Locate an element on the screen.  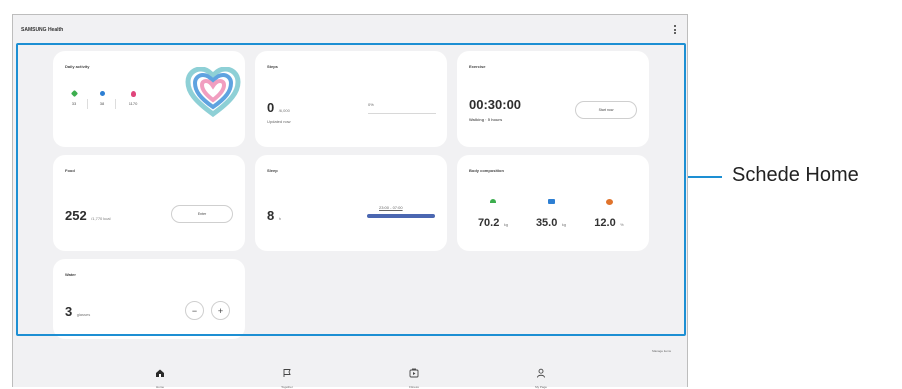
callout-line is located at coordinates (705, 177).